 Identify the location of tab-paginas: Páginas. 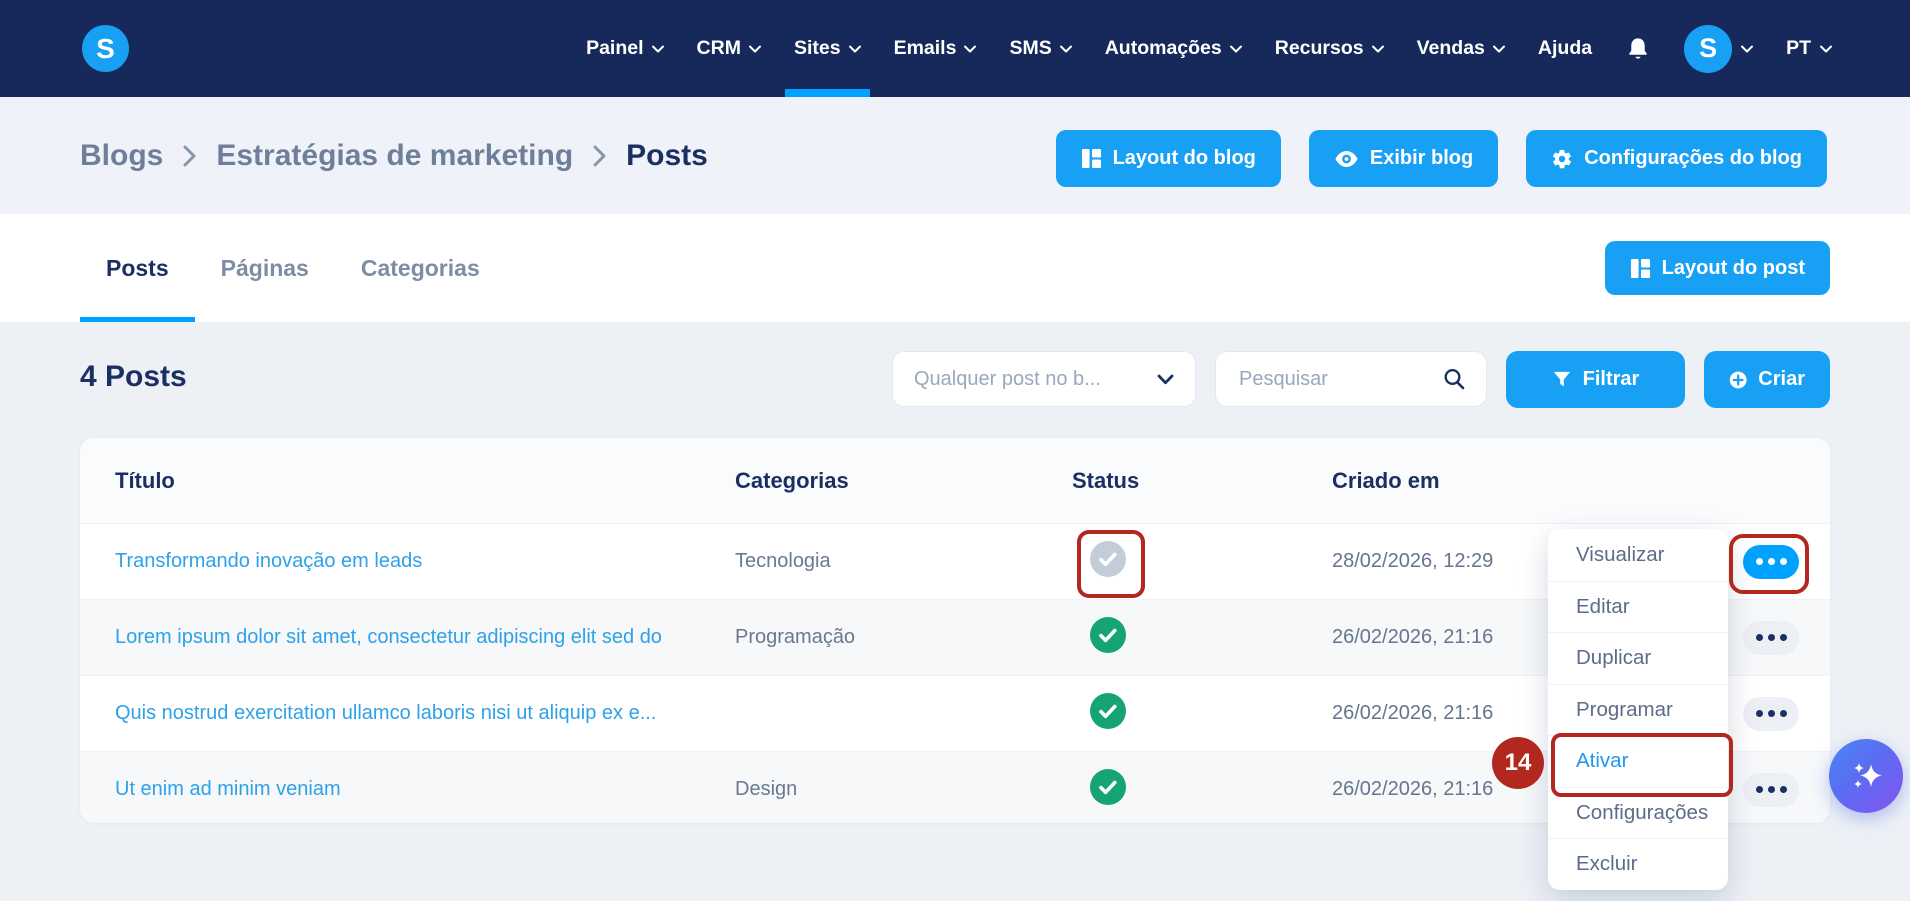
(265, 268).